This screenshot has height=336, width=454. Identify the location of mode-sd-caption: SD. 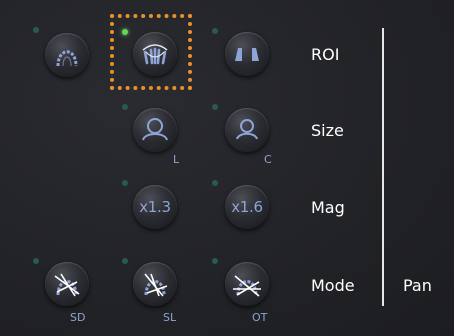
(78, 317).